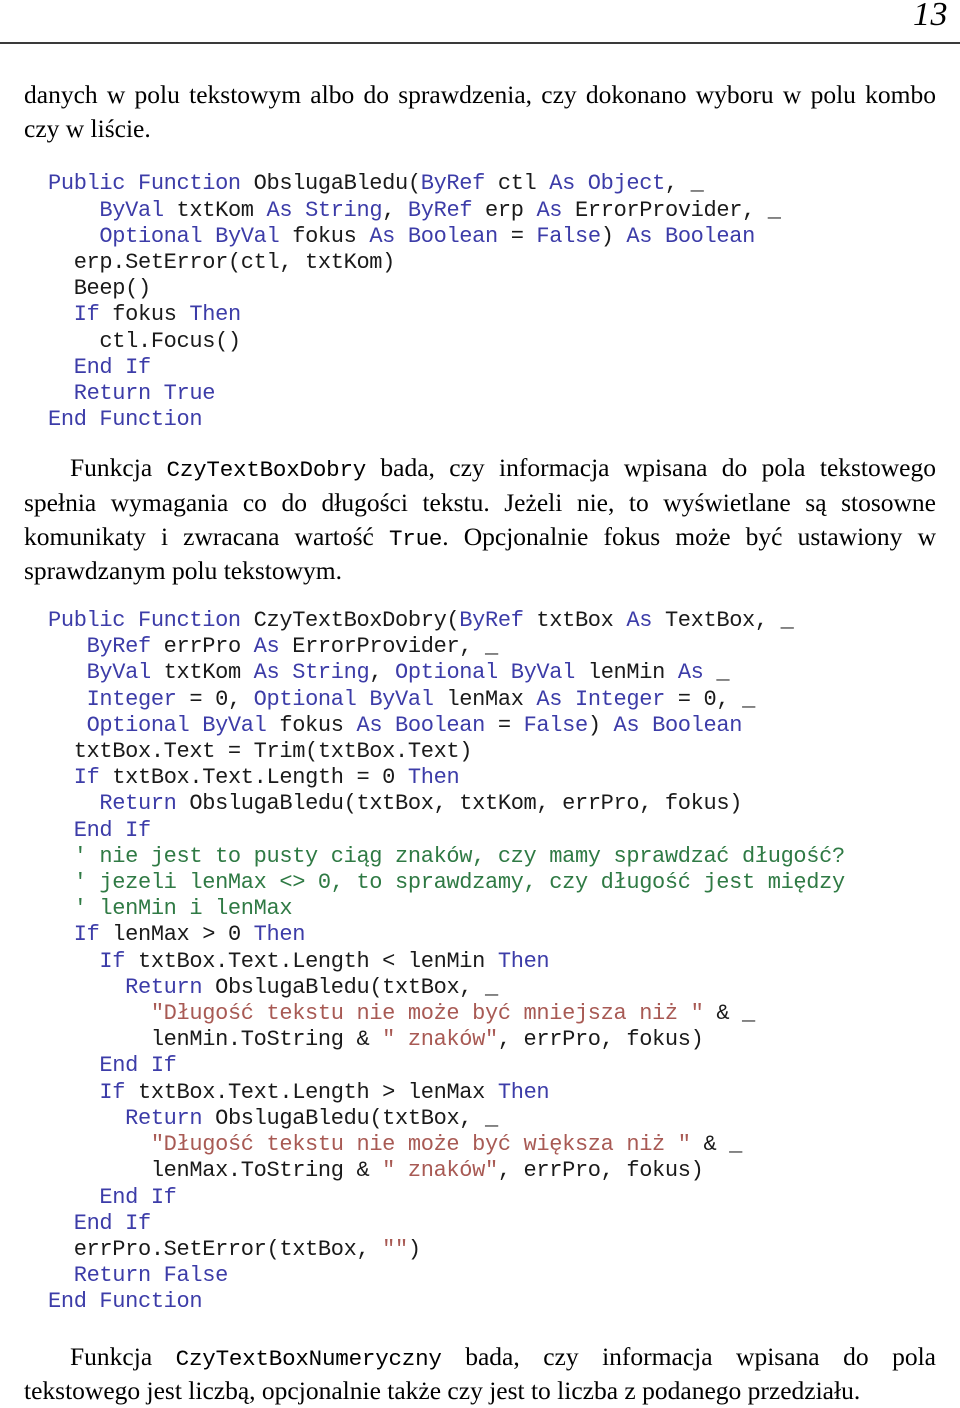 The width and height of the screenshot is (960, 1408). I want to click on inline-code-czytextboxdobry: CzyTextBoxDobry, so click(266, 470).